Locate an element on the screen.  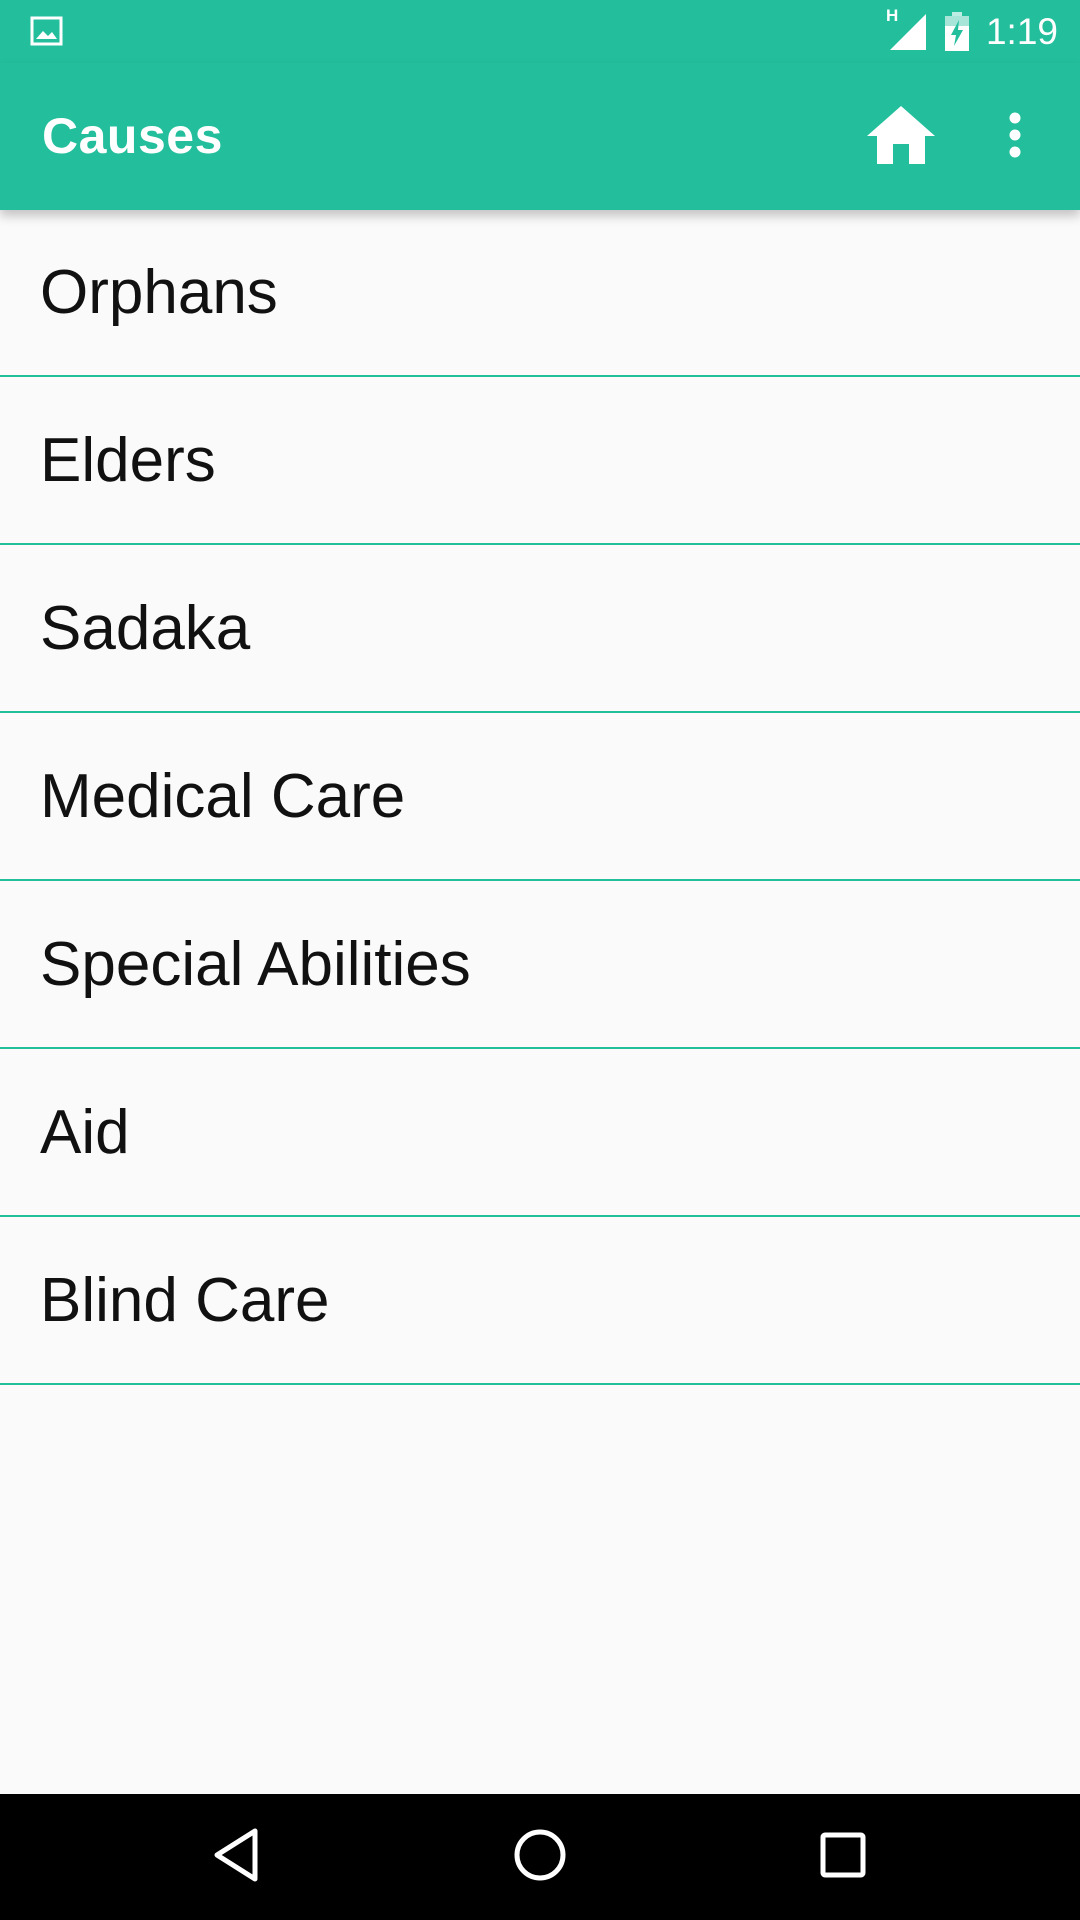
status-icons: H 1:19 is located at coordinates (972, 31).